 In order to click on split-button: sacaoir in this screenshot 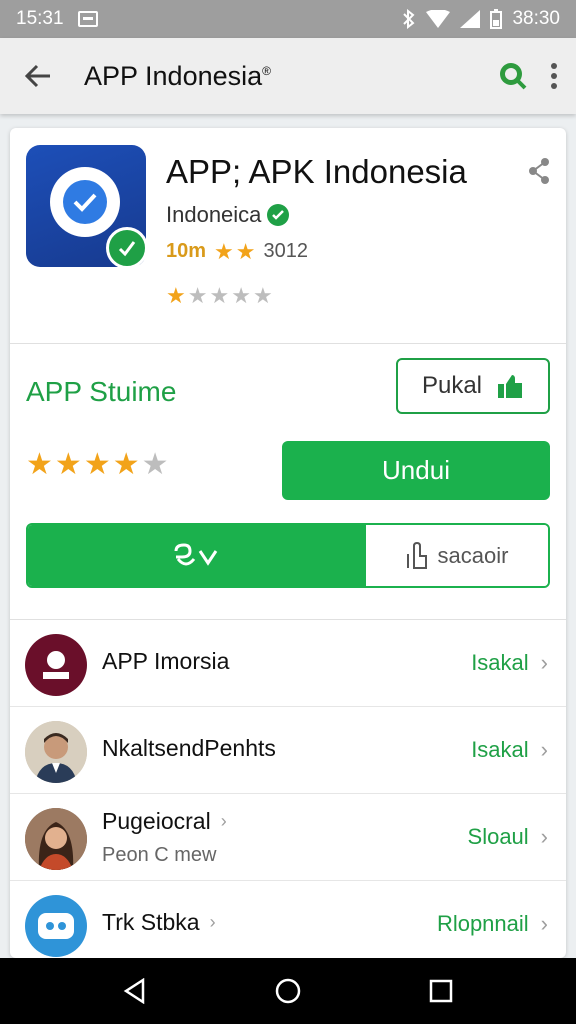, I will do `click(288, 555)`.